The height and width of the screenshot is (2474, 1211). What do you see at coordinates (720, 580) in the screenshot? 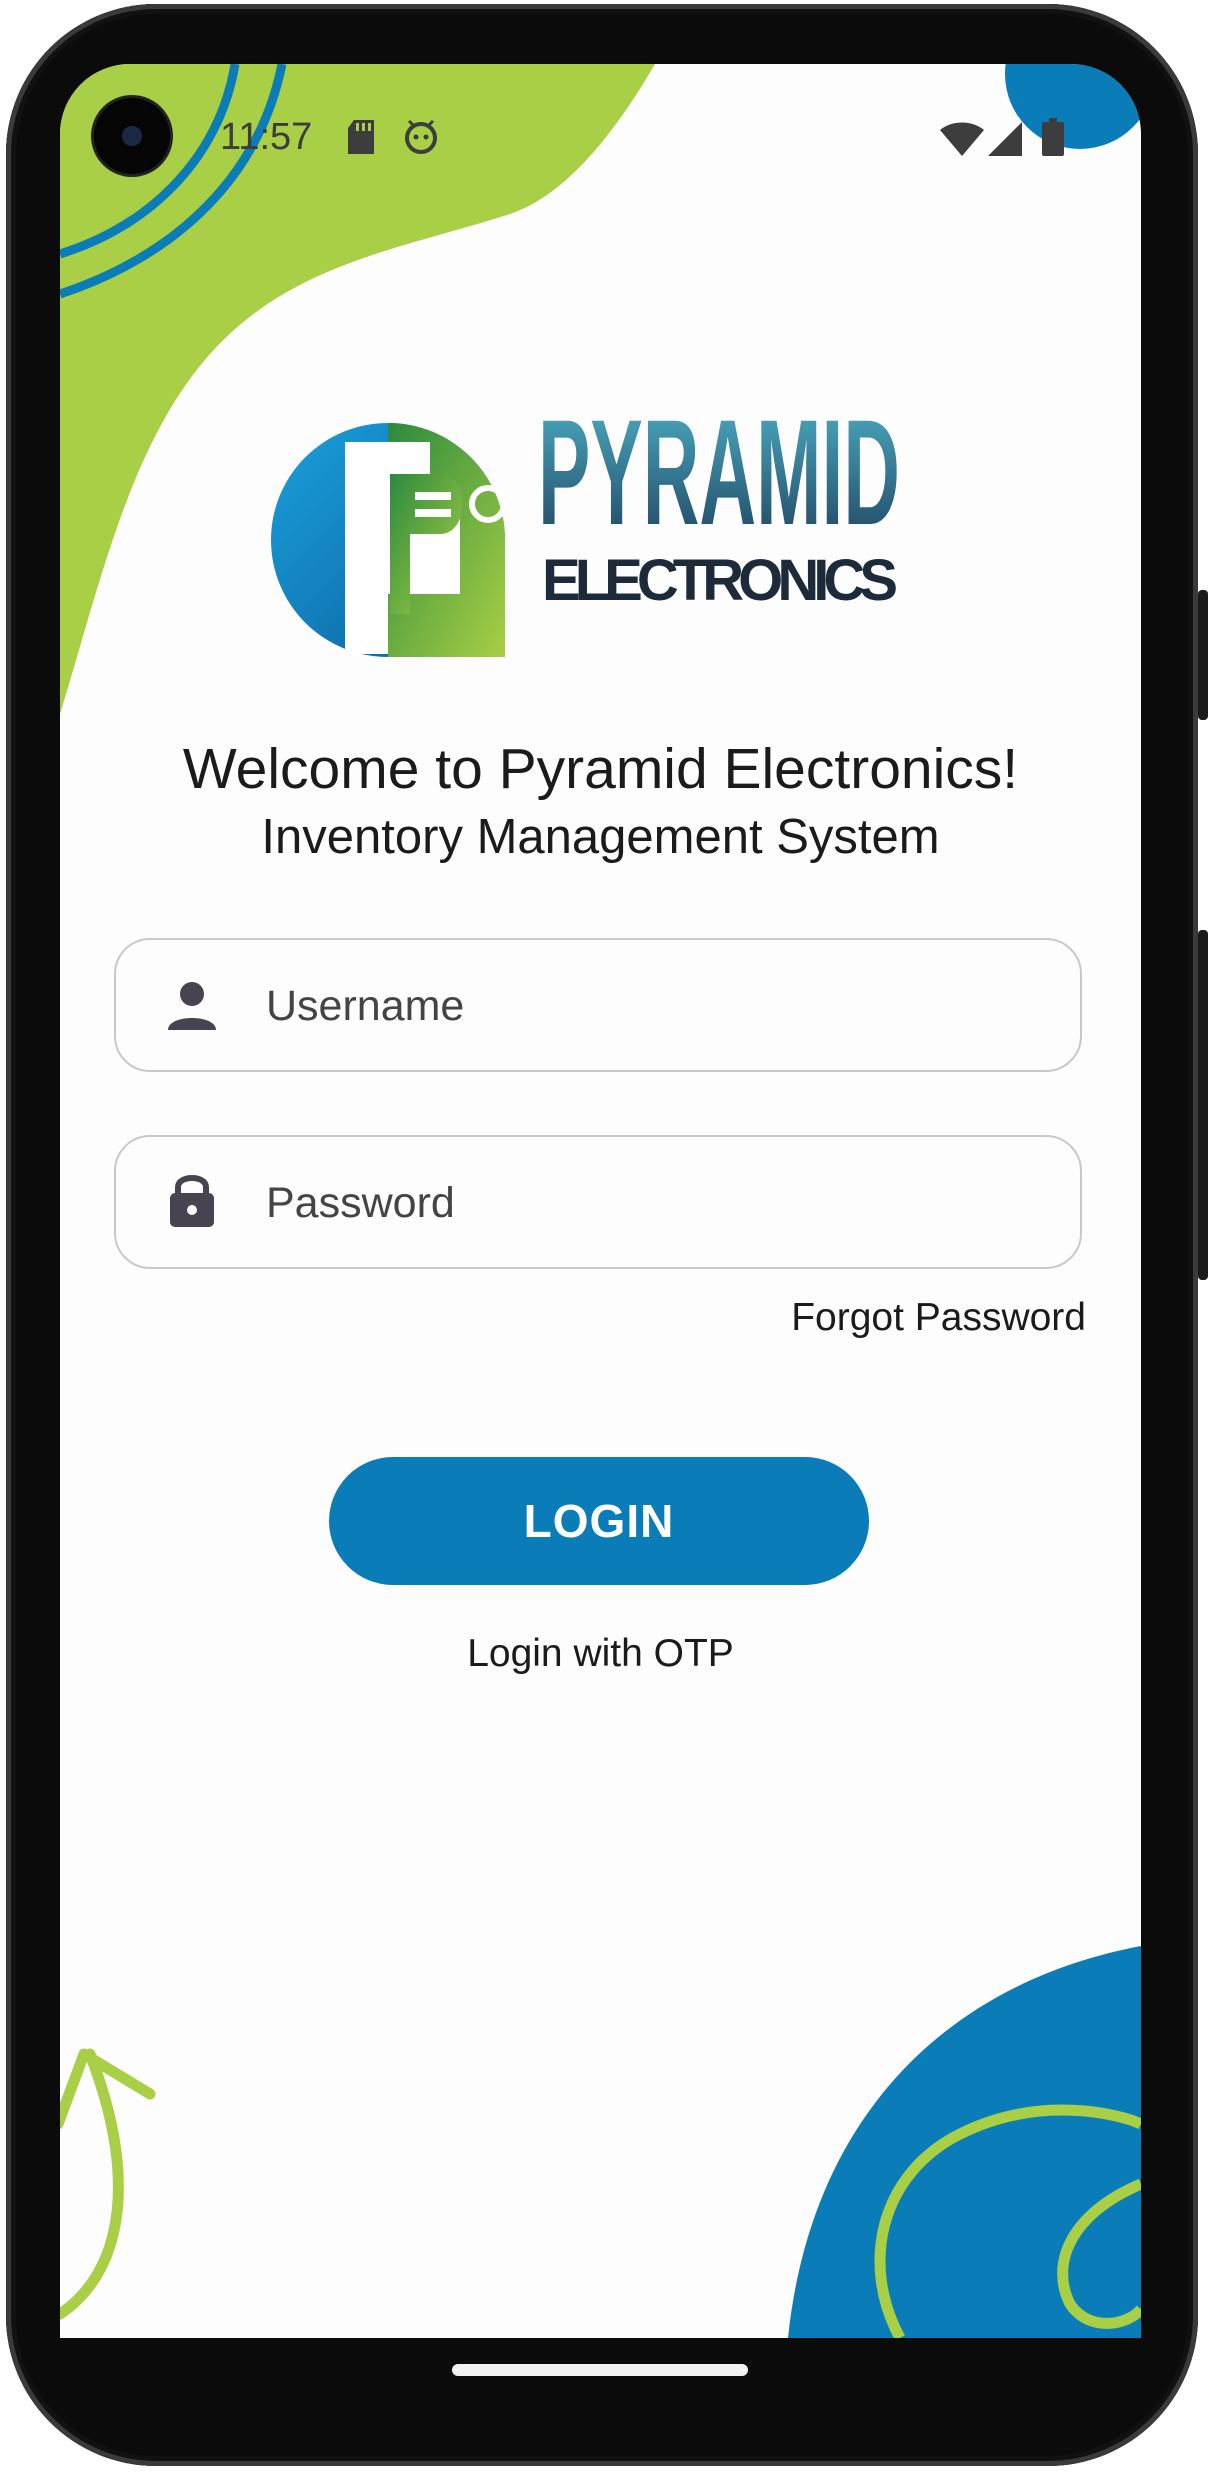
I see `logo-tagline: ELECTRONICS` at bounding box center [720, 580].